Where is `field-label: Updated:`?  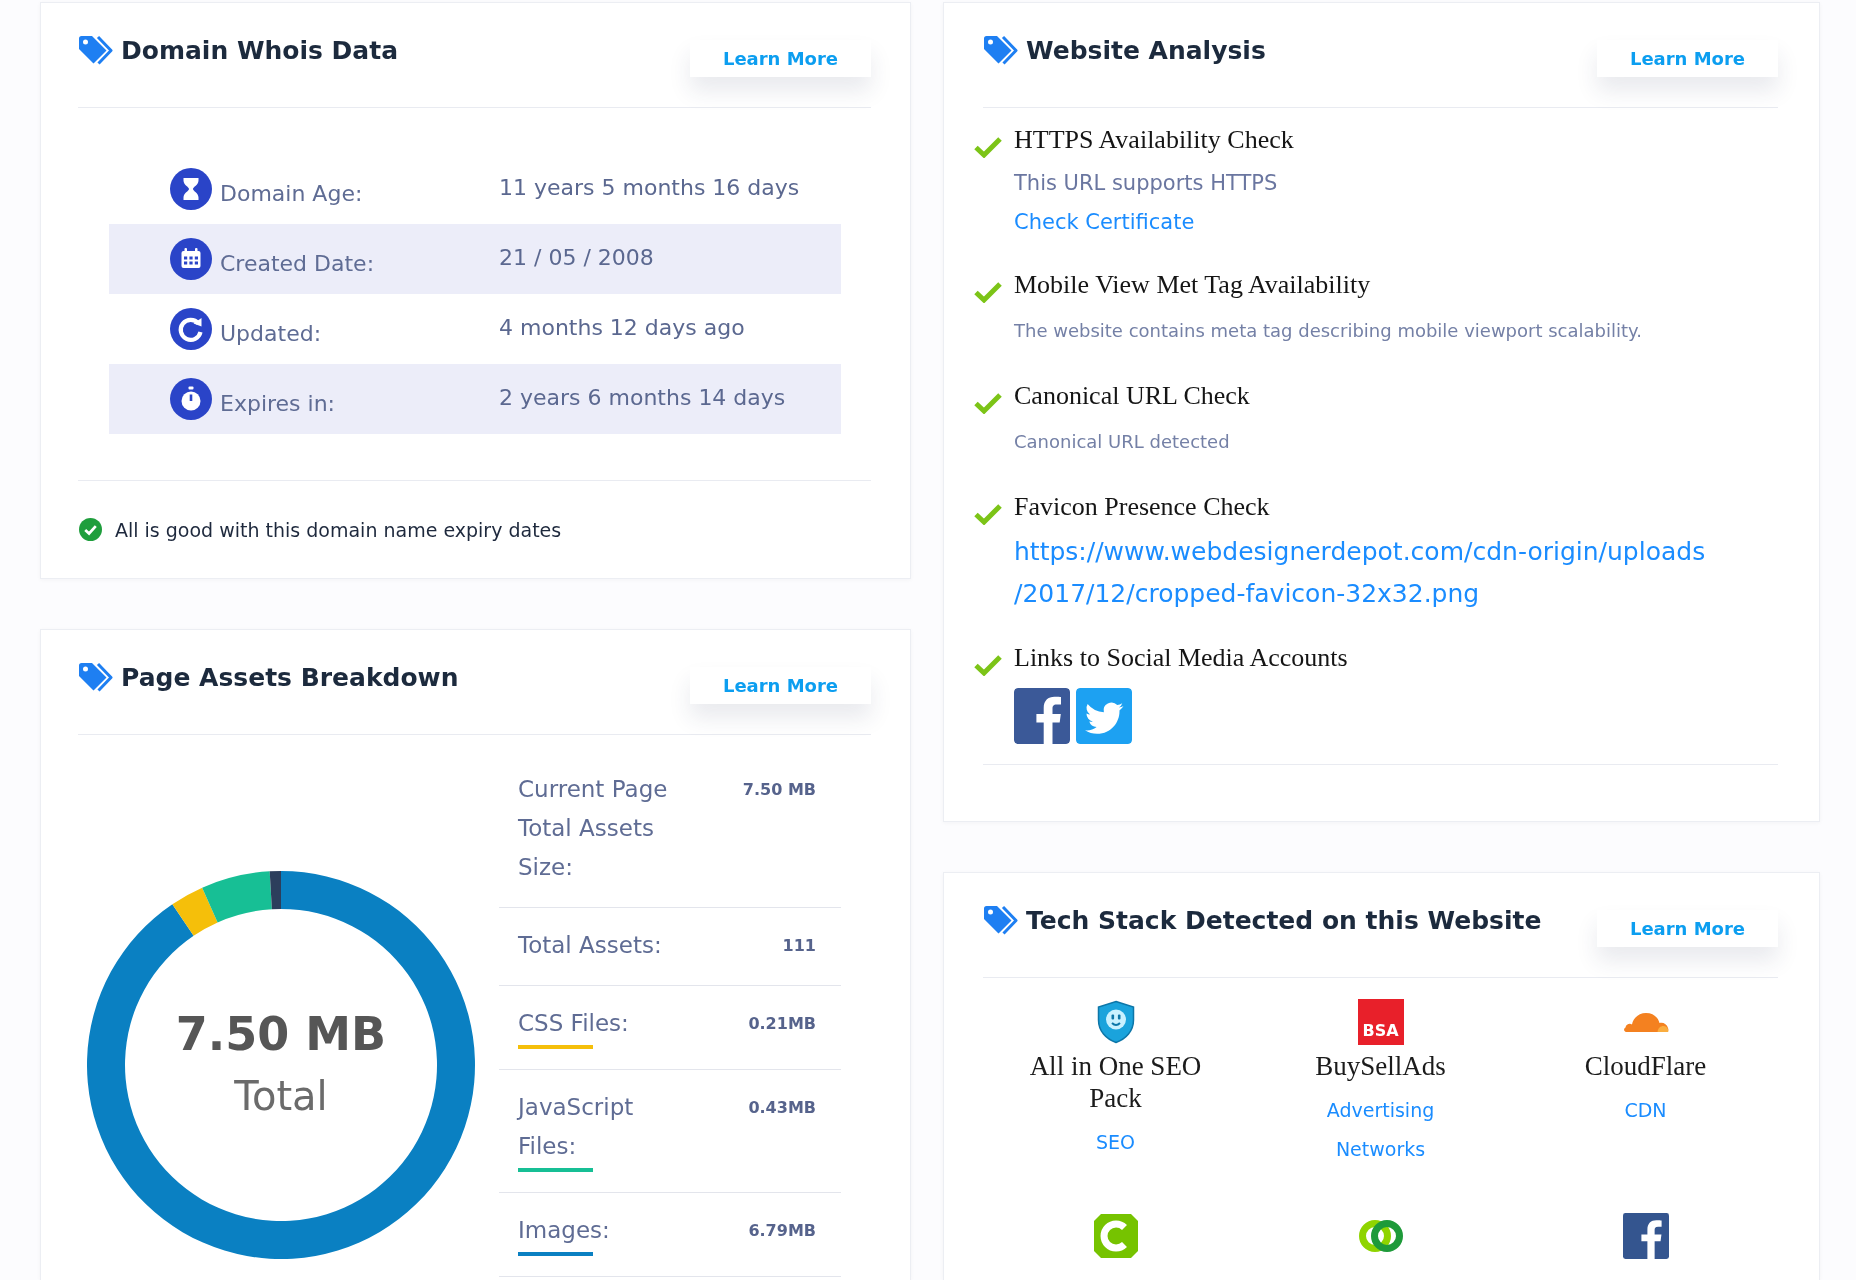
field-label: Updated: is located at coordinates (271, 332).